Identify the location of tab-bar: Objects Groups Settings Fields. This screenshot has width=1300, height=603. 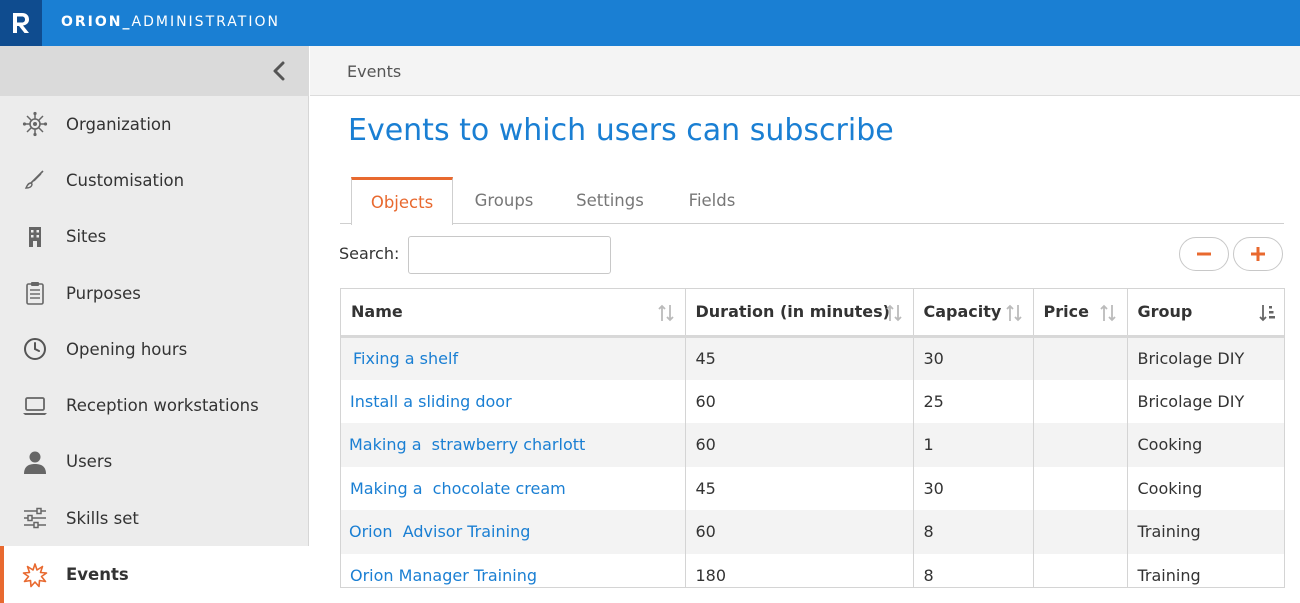
(812, 201).